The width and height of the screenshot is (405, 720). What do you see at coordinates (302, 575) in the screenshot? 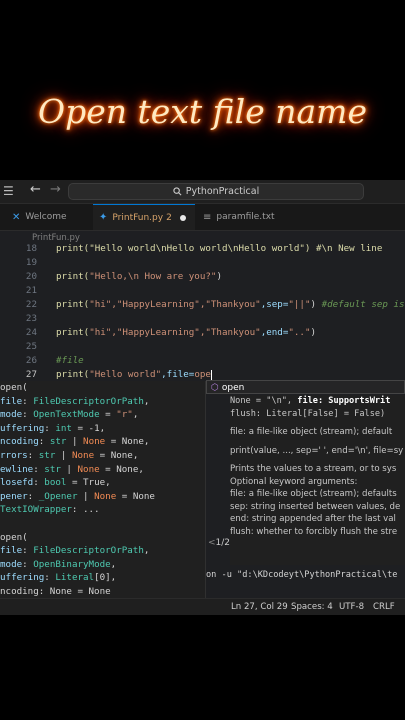
I see `terminal-line: on -u "d:\KDcodeyt\PythonPractical\te` at bounding box center [302, 575].